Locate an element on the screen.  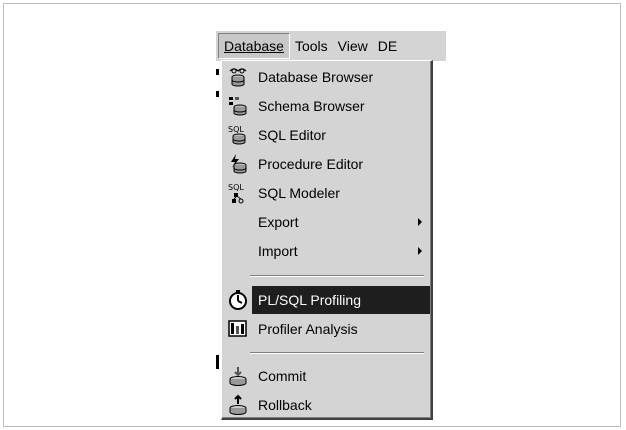
menu-de: DE is located at coordinates (387, 46).